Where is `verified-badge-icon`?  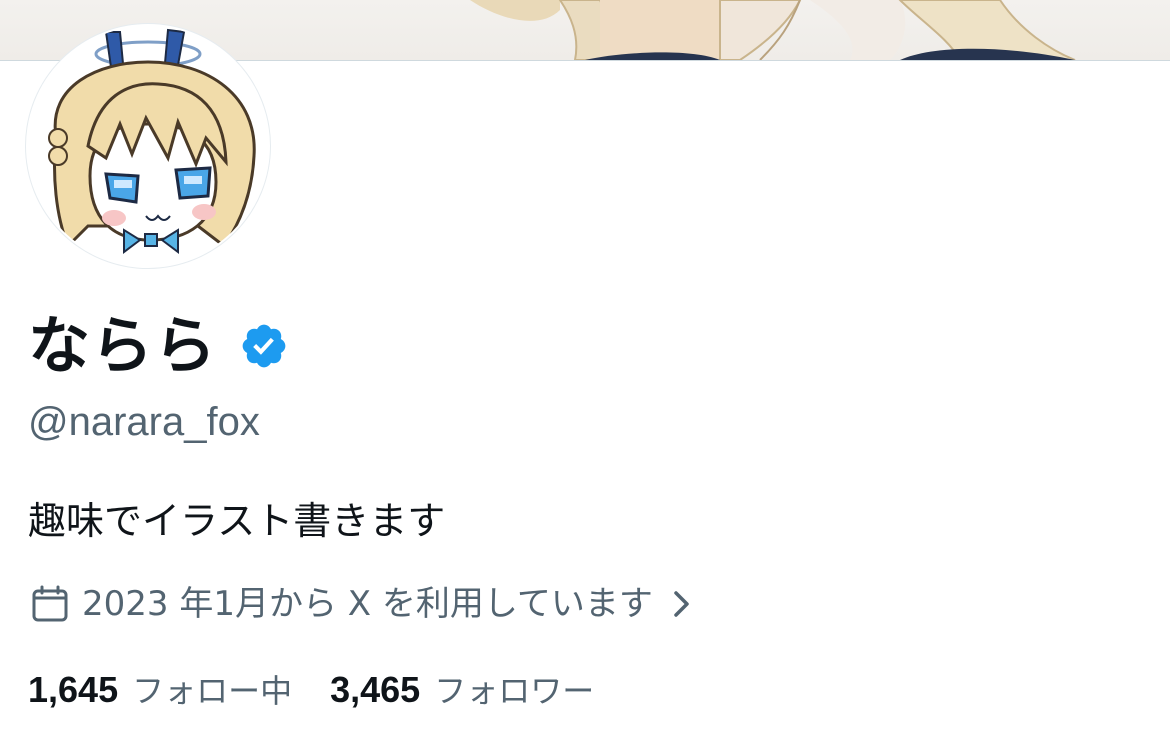
verified-badge-icon is located at coordinates (264, 346).